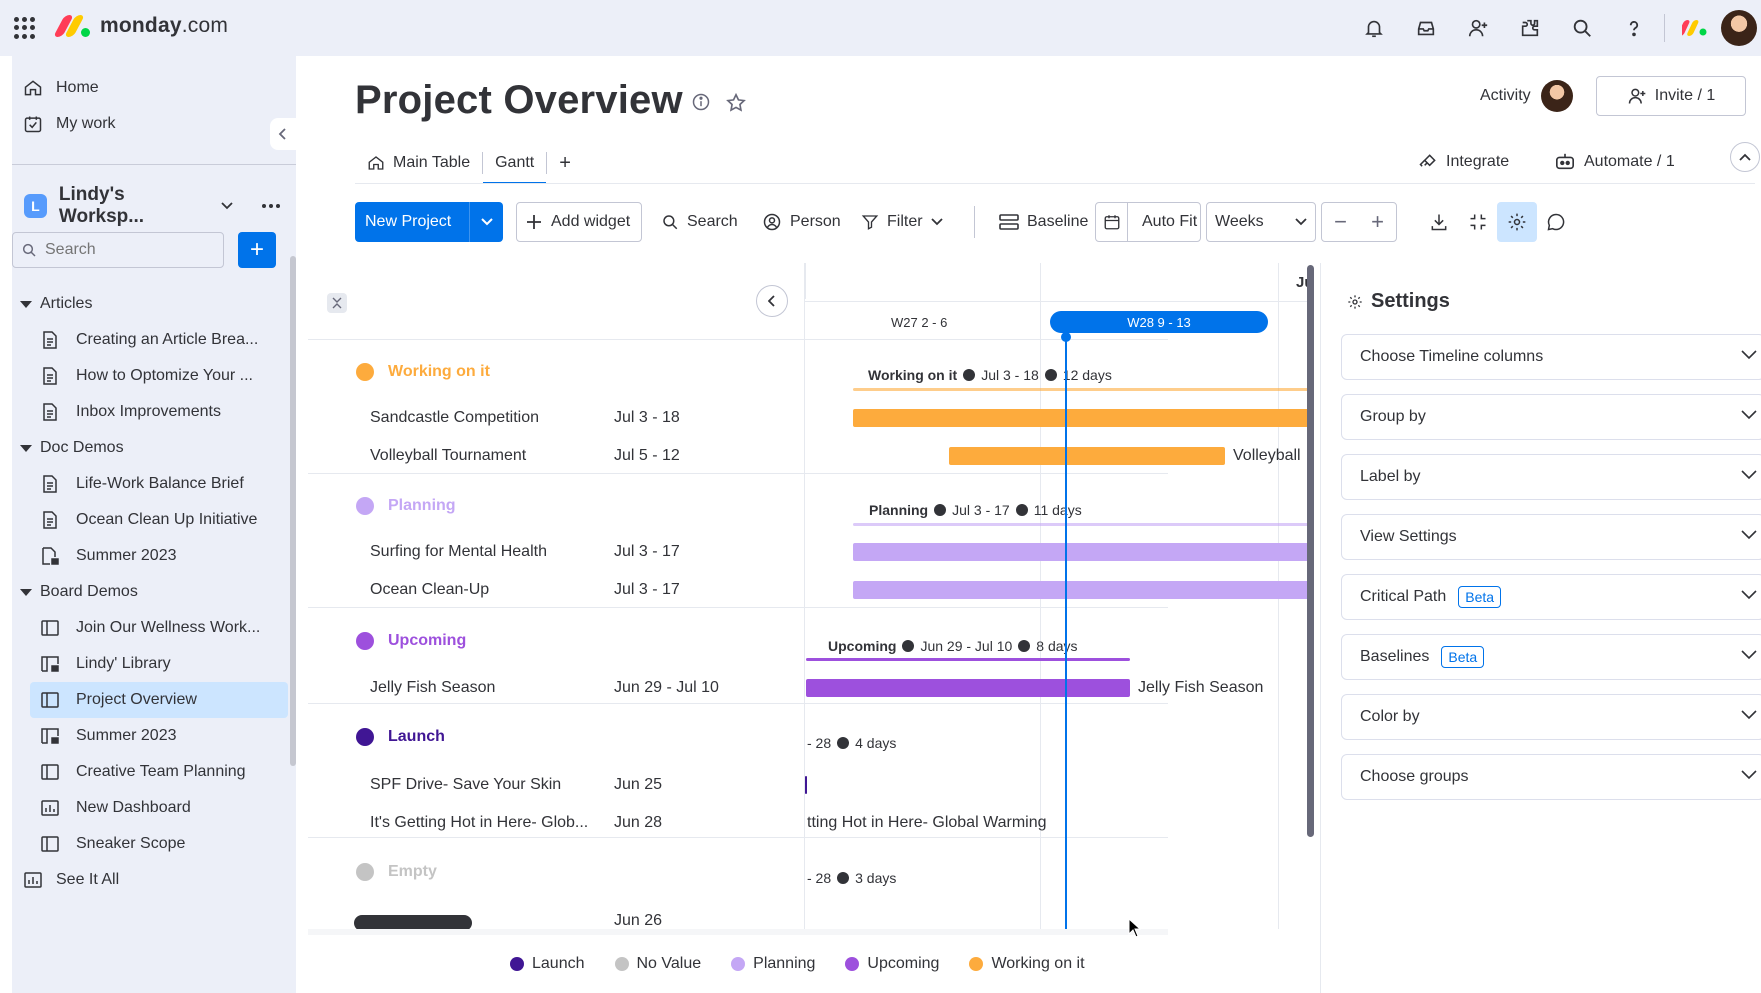 Image resolution: width=1761 pixels, height=993 pixels. What do you see at coordinates (1634, 28) in the screenshot?
I see `help-icon` at bounding box center [1634, 28].